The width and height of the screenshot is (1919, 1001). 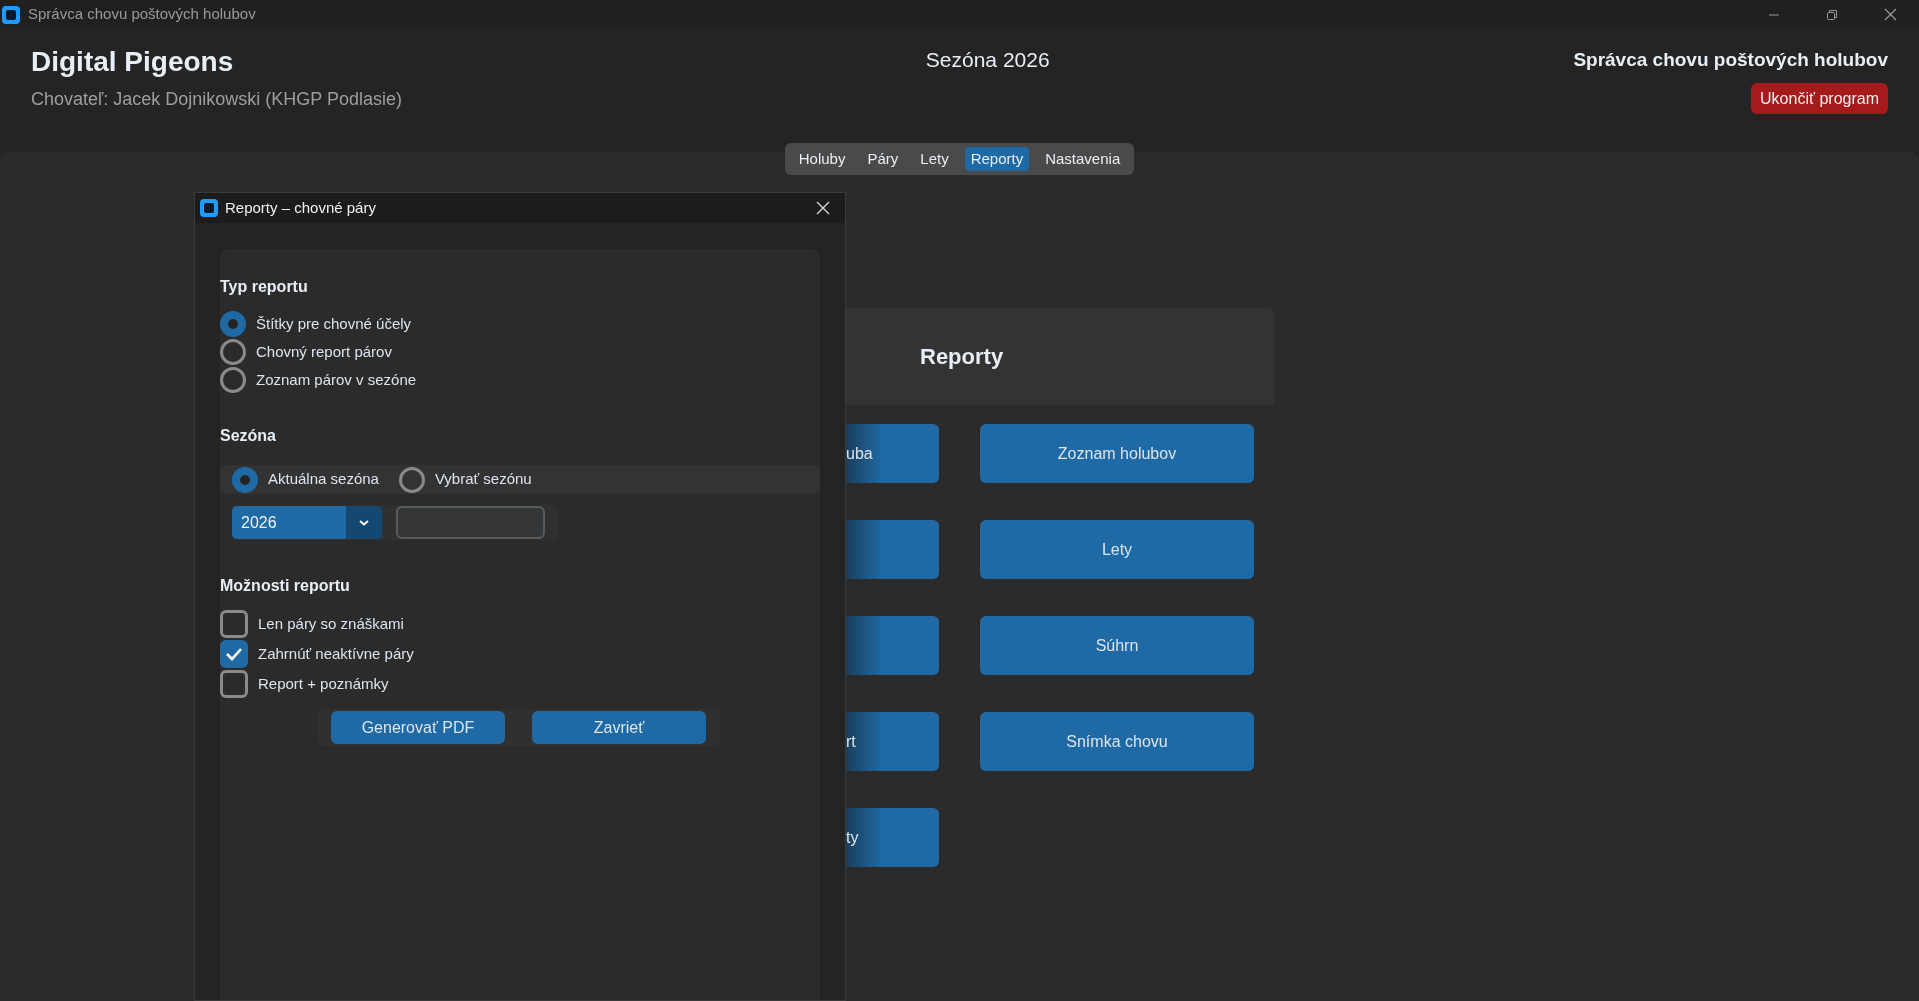 What do you see at coordinates (323, 479) in the screenshot?
I see `radio-label: Aktuálna sezóna` at bounding box center [323, 479].